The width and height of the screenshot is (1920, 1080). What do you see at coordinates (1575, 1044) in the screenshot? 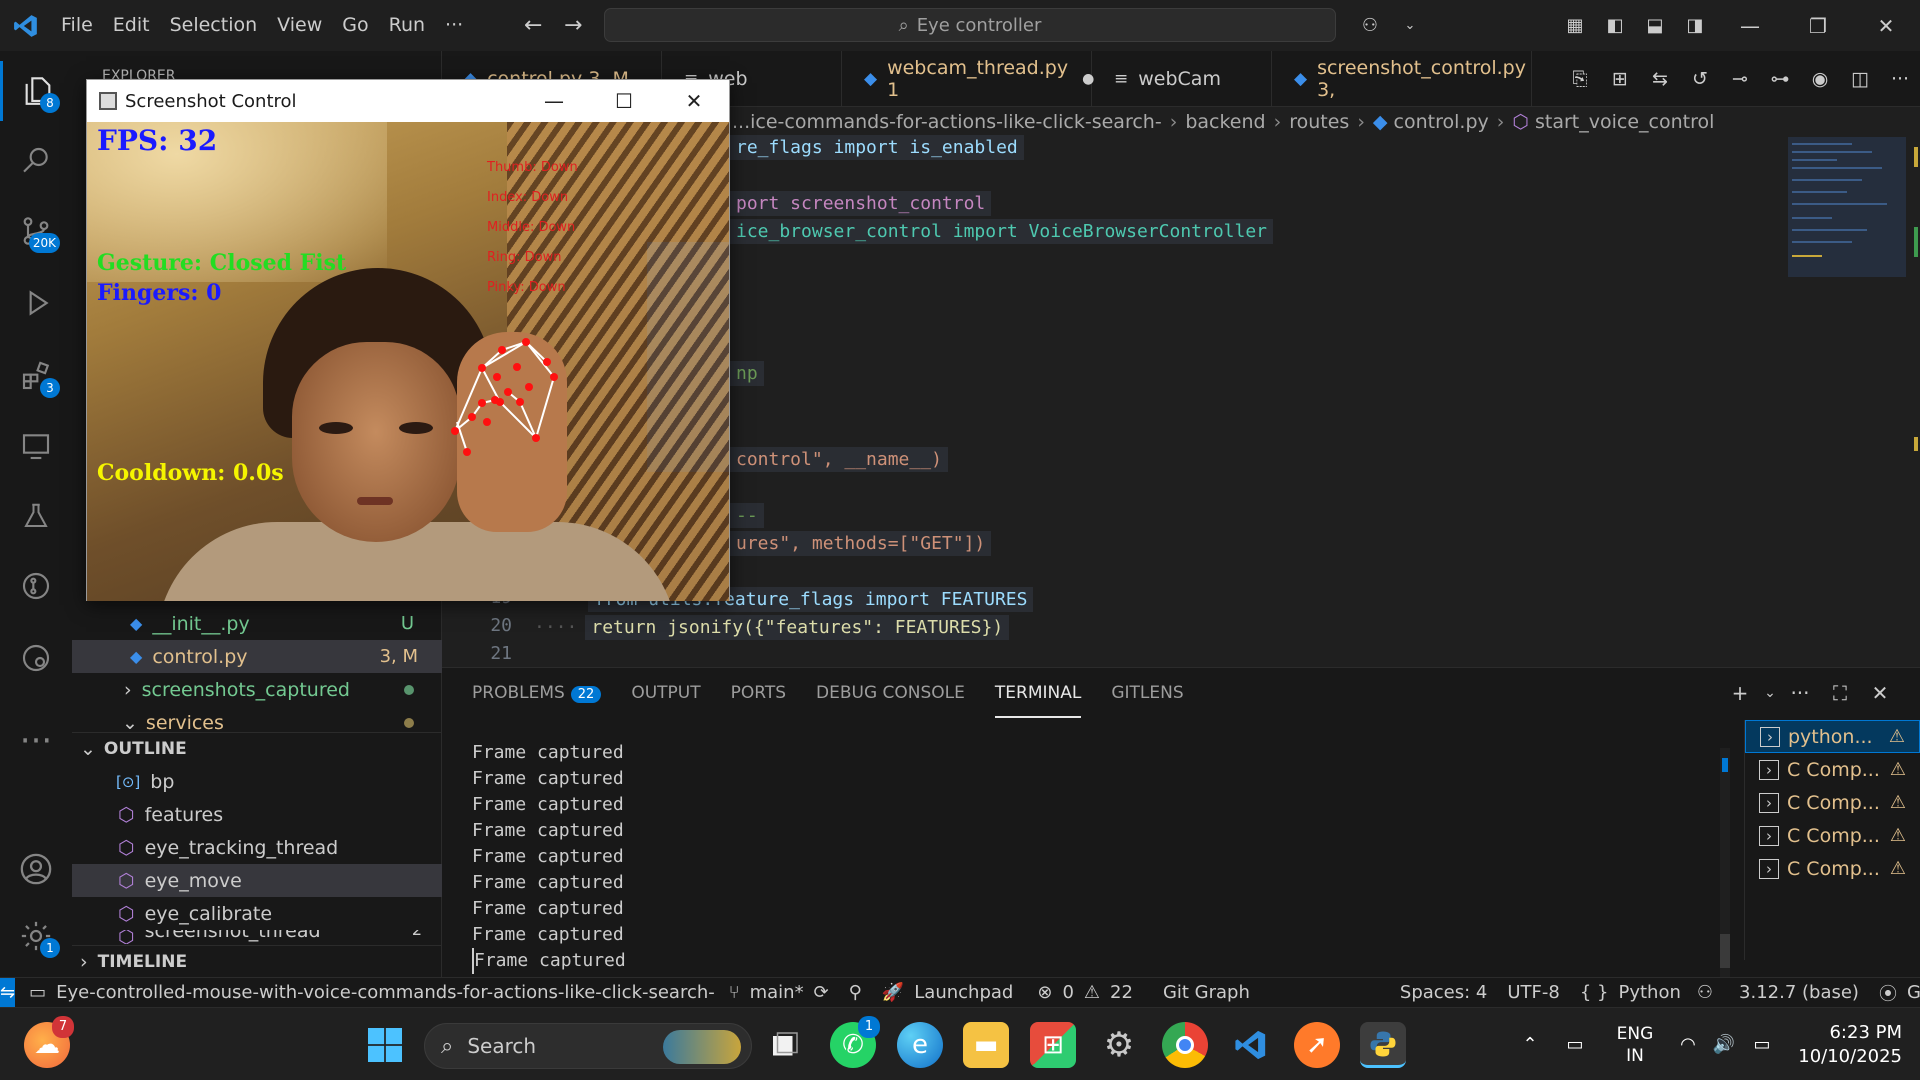
I see `keyboard-layout-icon: ▭` at bounding box center [1575, 1044].